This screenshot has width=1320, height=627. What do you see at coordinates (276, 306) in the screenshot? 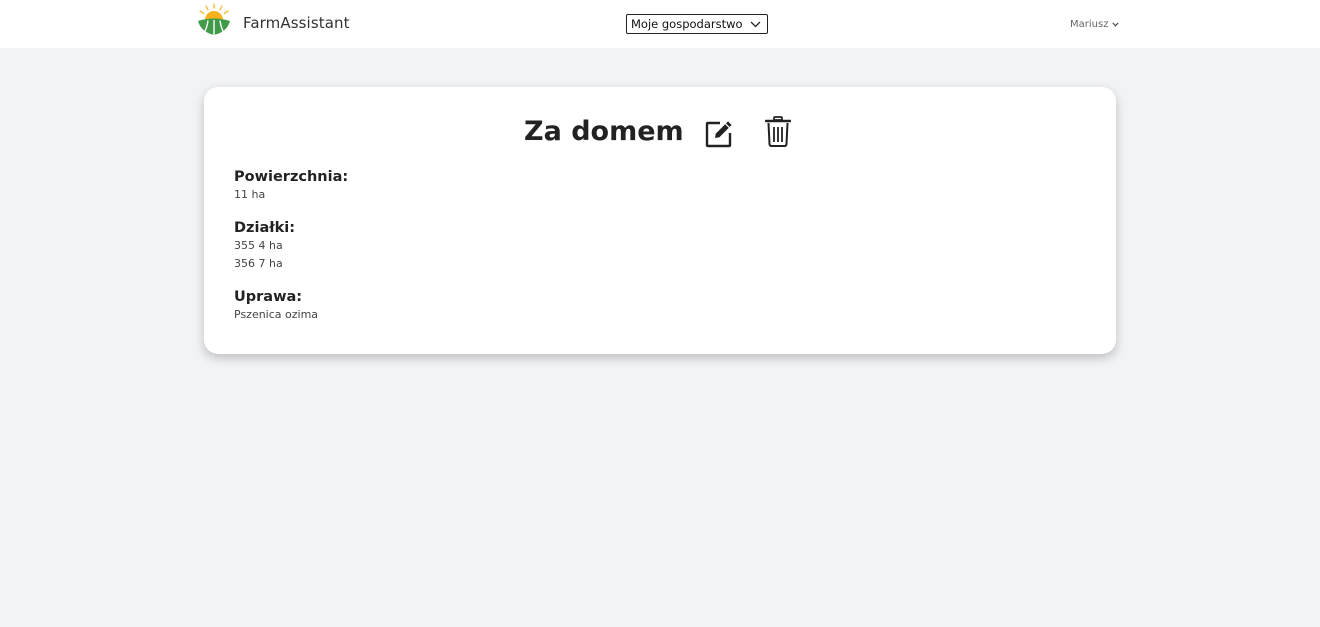
I see `crop-section: Uprawa: Pszenica ozima` at bounding box center [276, 306].